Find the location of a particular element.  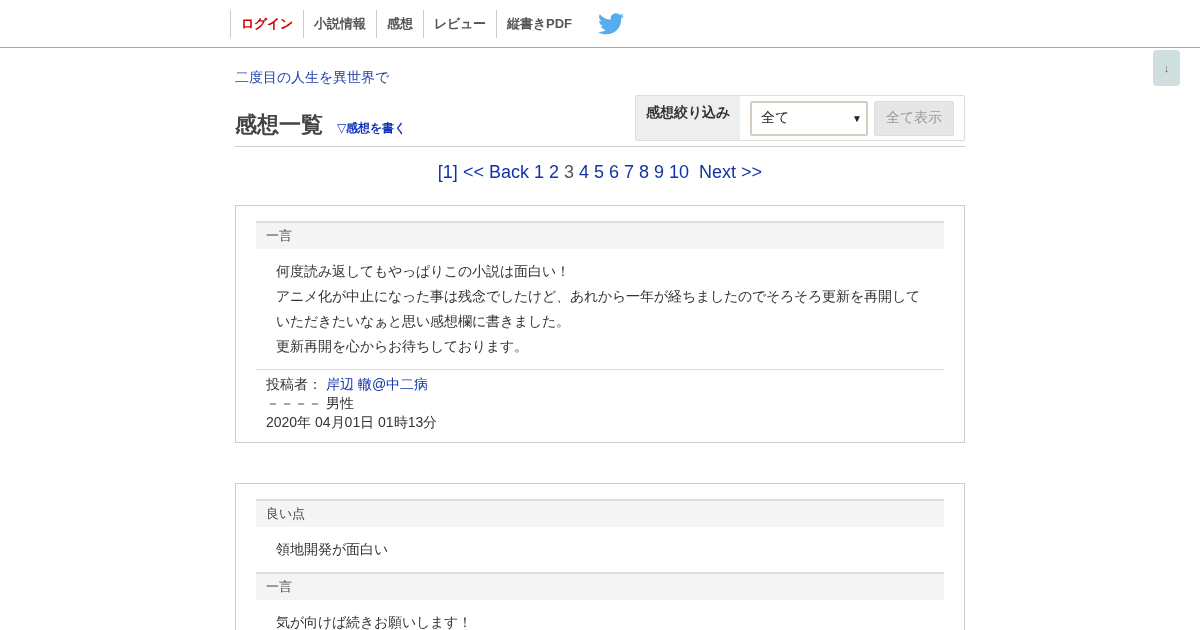

page-link: 9 is located at coordinates (659, 172).